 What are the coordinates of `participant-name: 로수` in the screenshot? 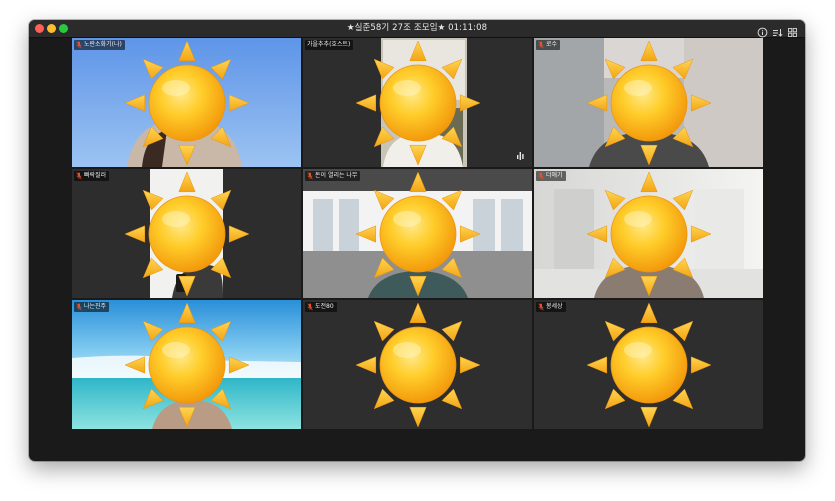 It's located at (552, 44).